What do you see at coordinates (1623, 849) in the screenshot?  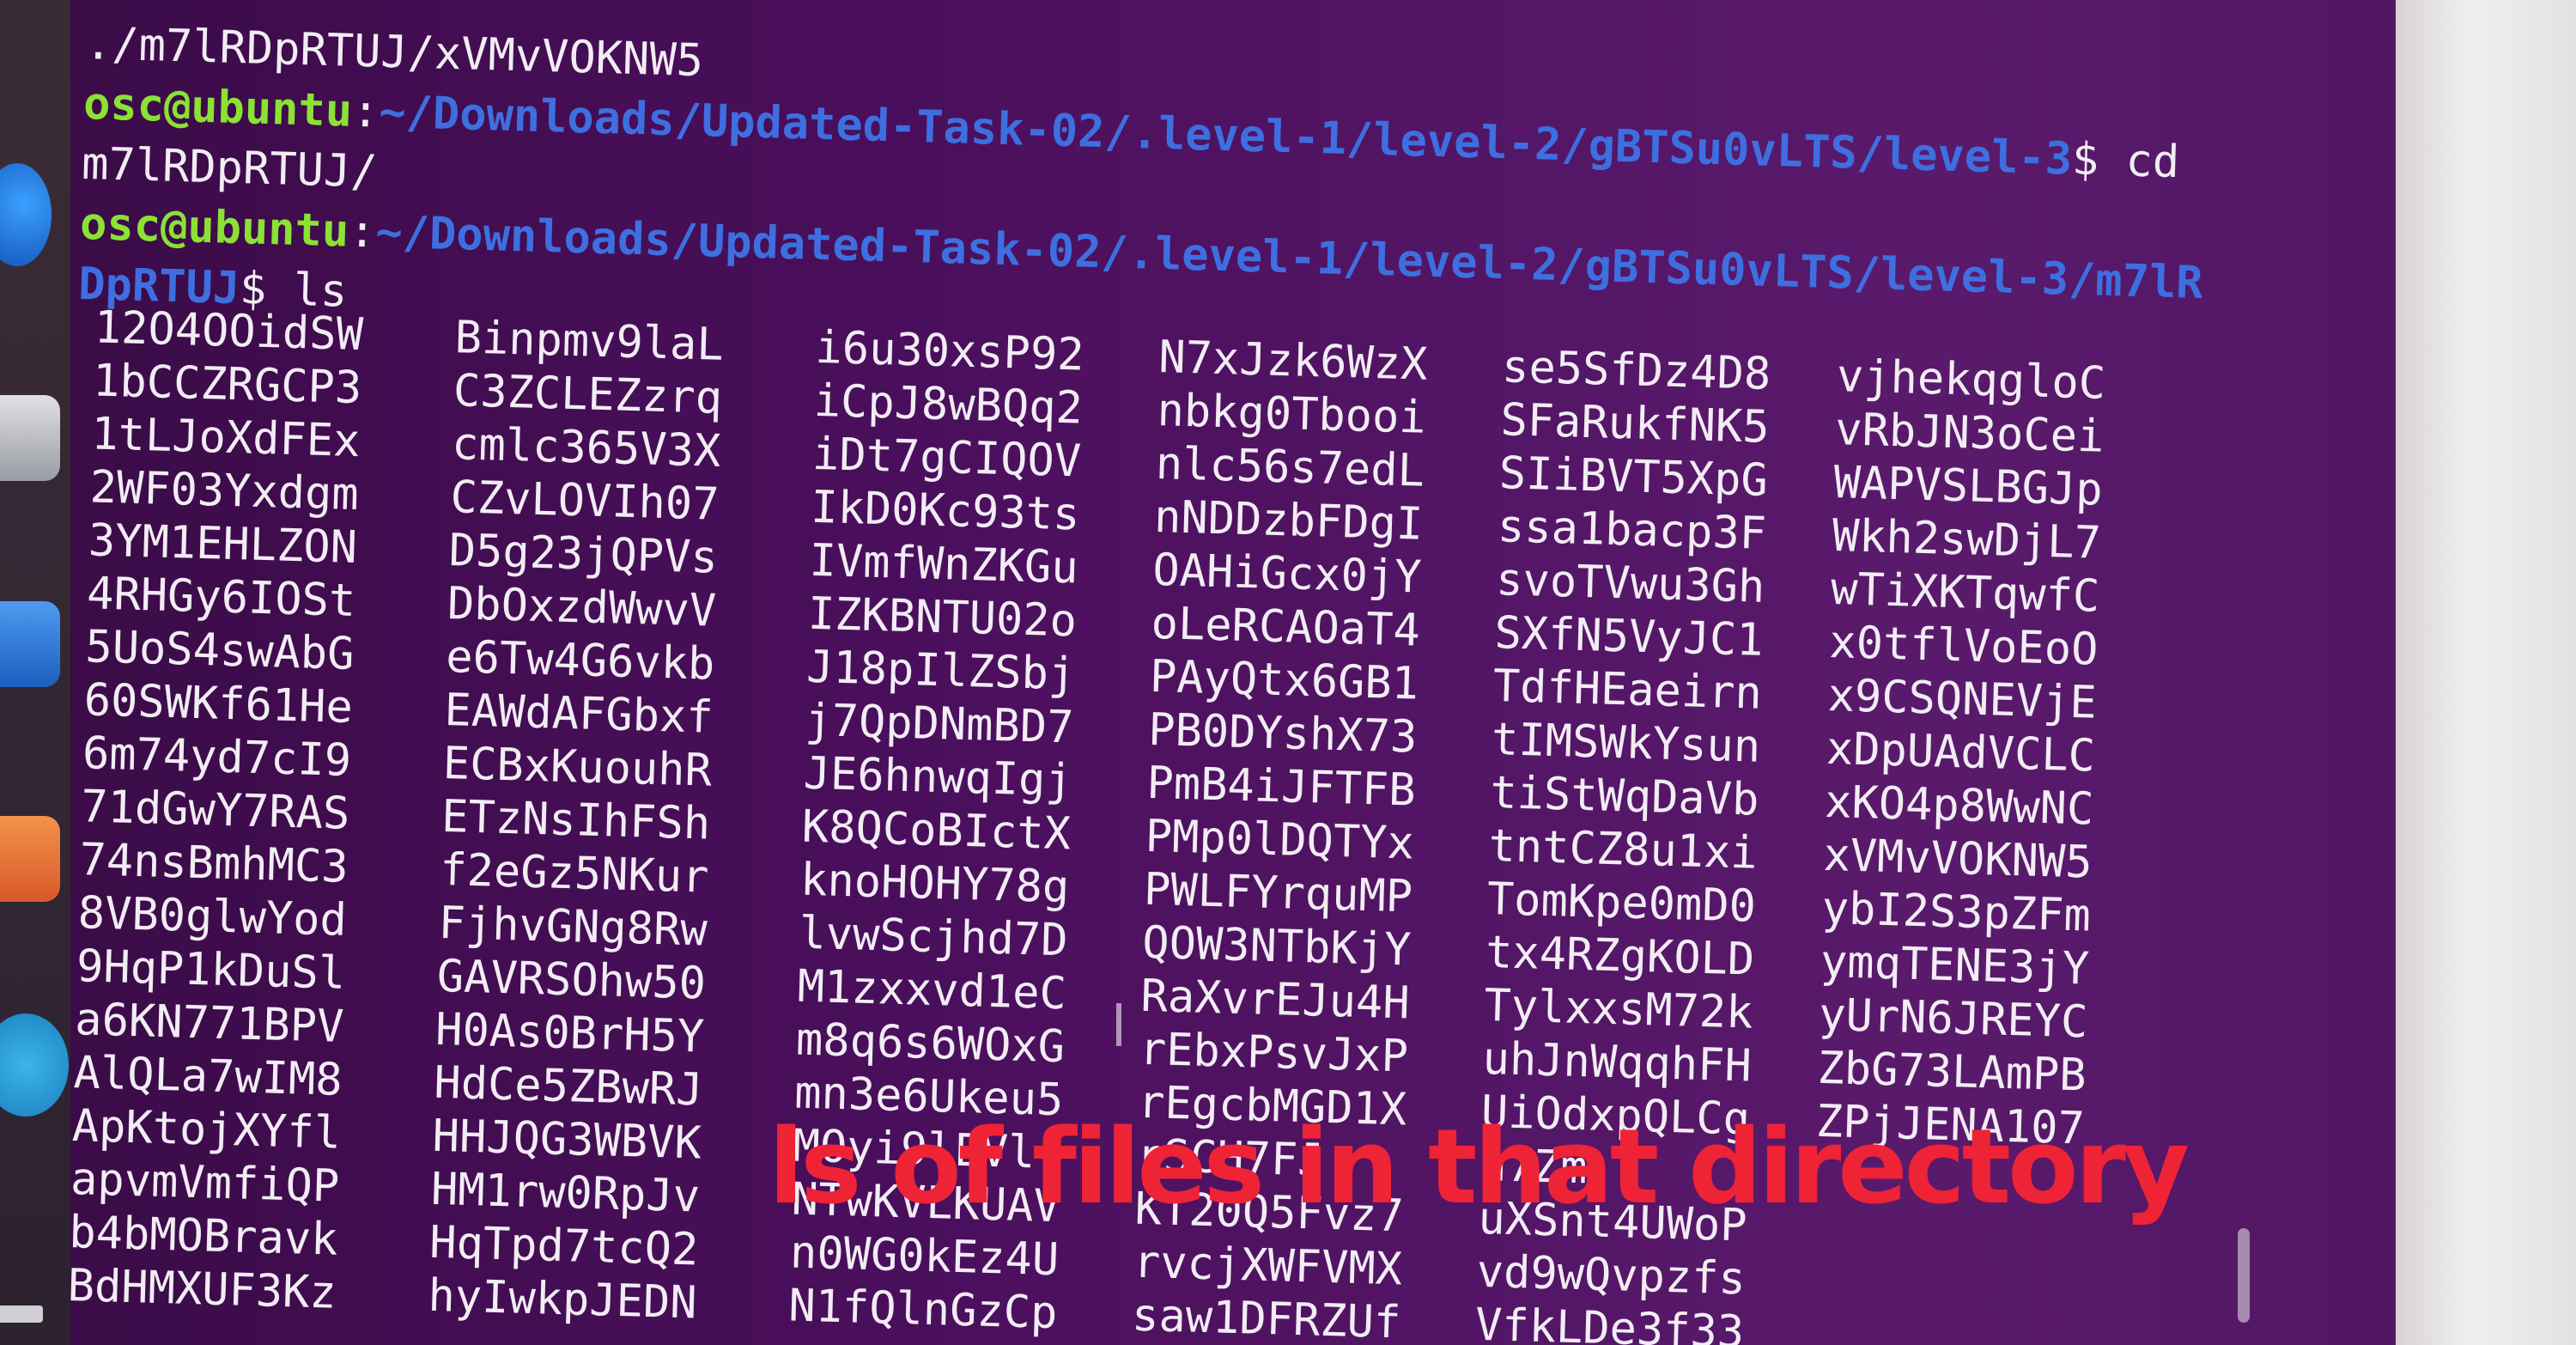 I see `ls-entry: tntCZ8u1xi` at bounding box center [1623, 849].